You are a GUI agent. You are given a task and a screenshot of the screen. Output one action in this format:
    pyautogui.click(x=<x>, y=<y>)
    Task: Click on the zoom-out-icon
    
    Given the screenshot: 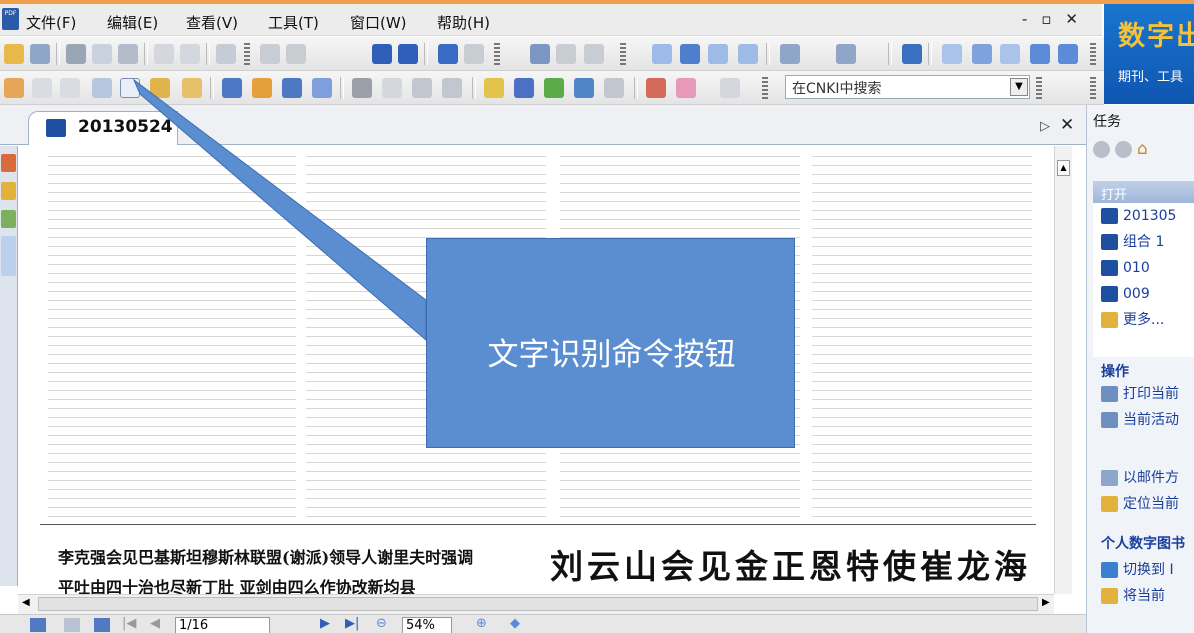 What is the action you would take?
    pyautogui.click(x=1068, y=54)
    